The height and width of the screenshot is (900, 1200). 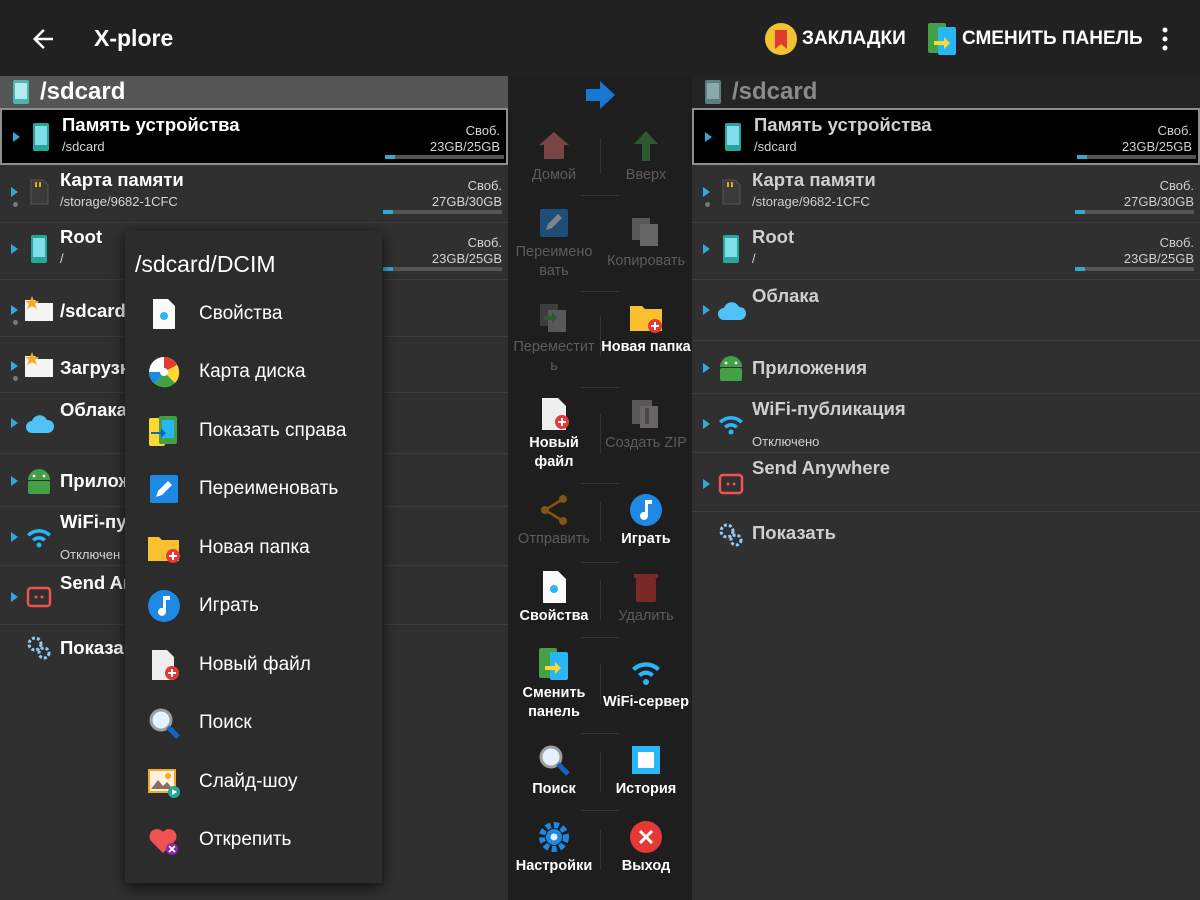 What do you see at coordinates (946, 92) in the screenshot?
I see `right-path-bar: /sdcard` at bounding box center [946, 92].